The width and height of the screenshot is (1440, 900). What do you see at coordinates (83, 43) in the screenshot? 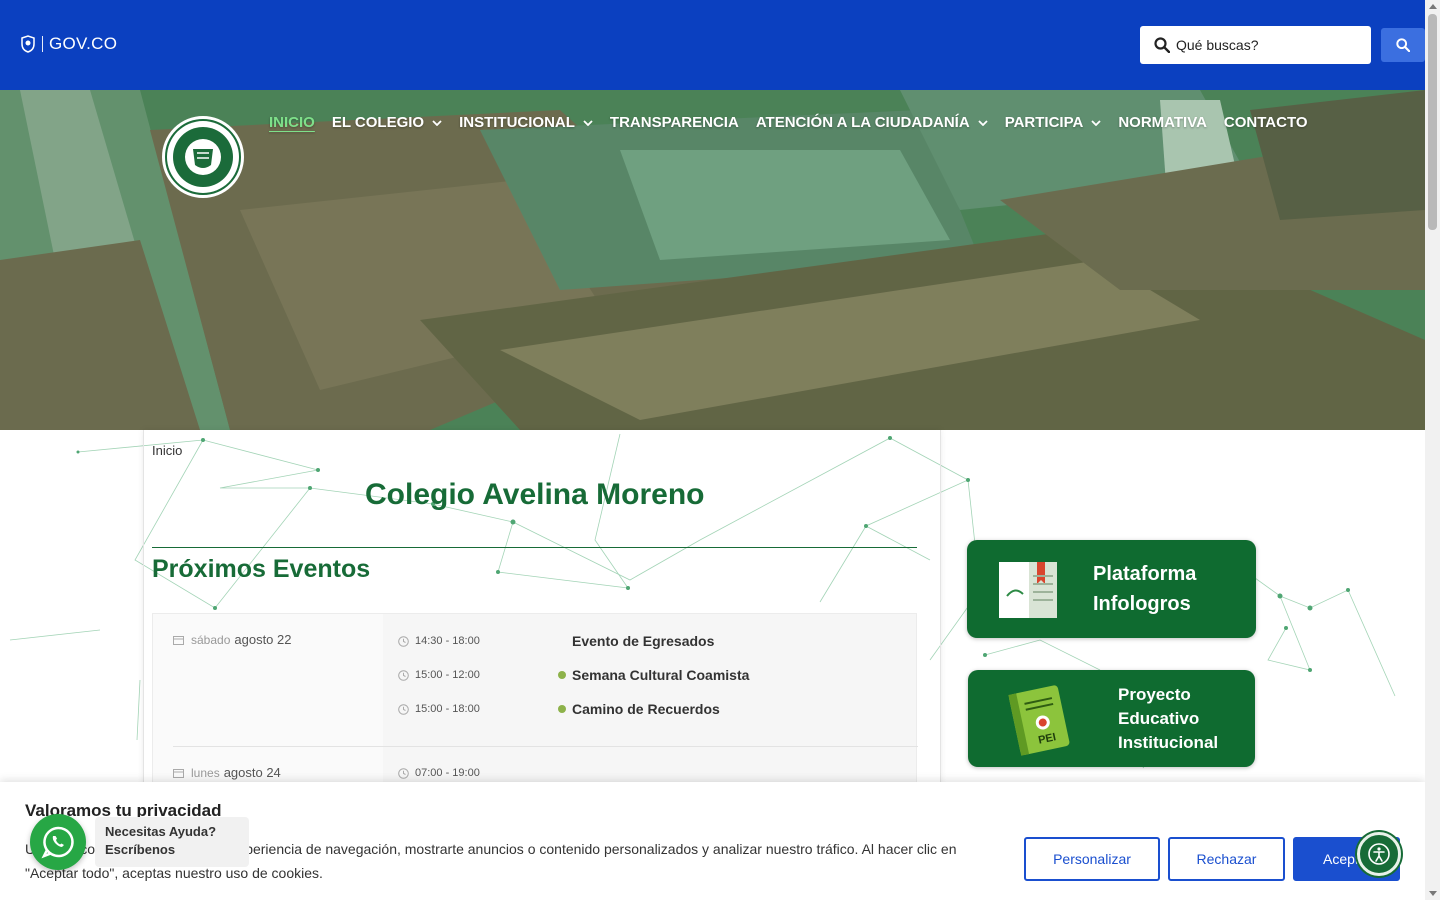
I see `gov-co-text: GOV.CO` at bounding box center [83, 43].